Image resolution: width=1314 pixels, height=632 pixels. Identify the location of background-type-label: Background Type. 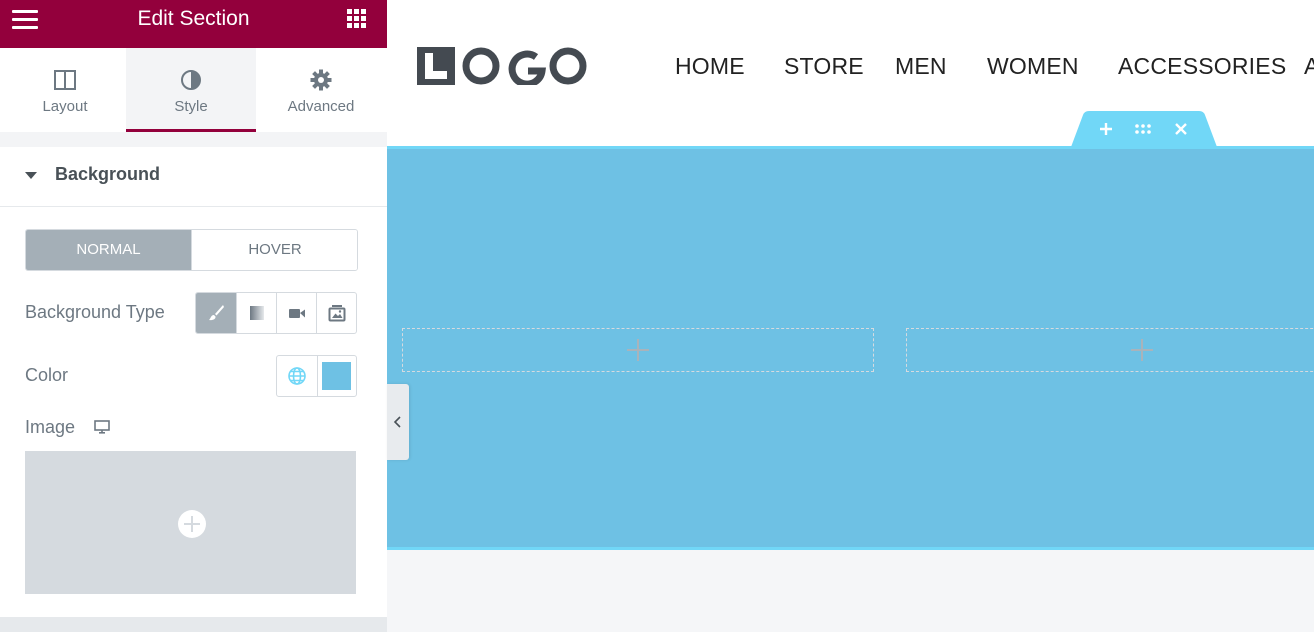
(95, 312).